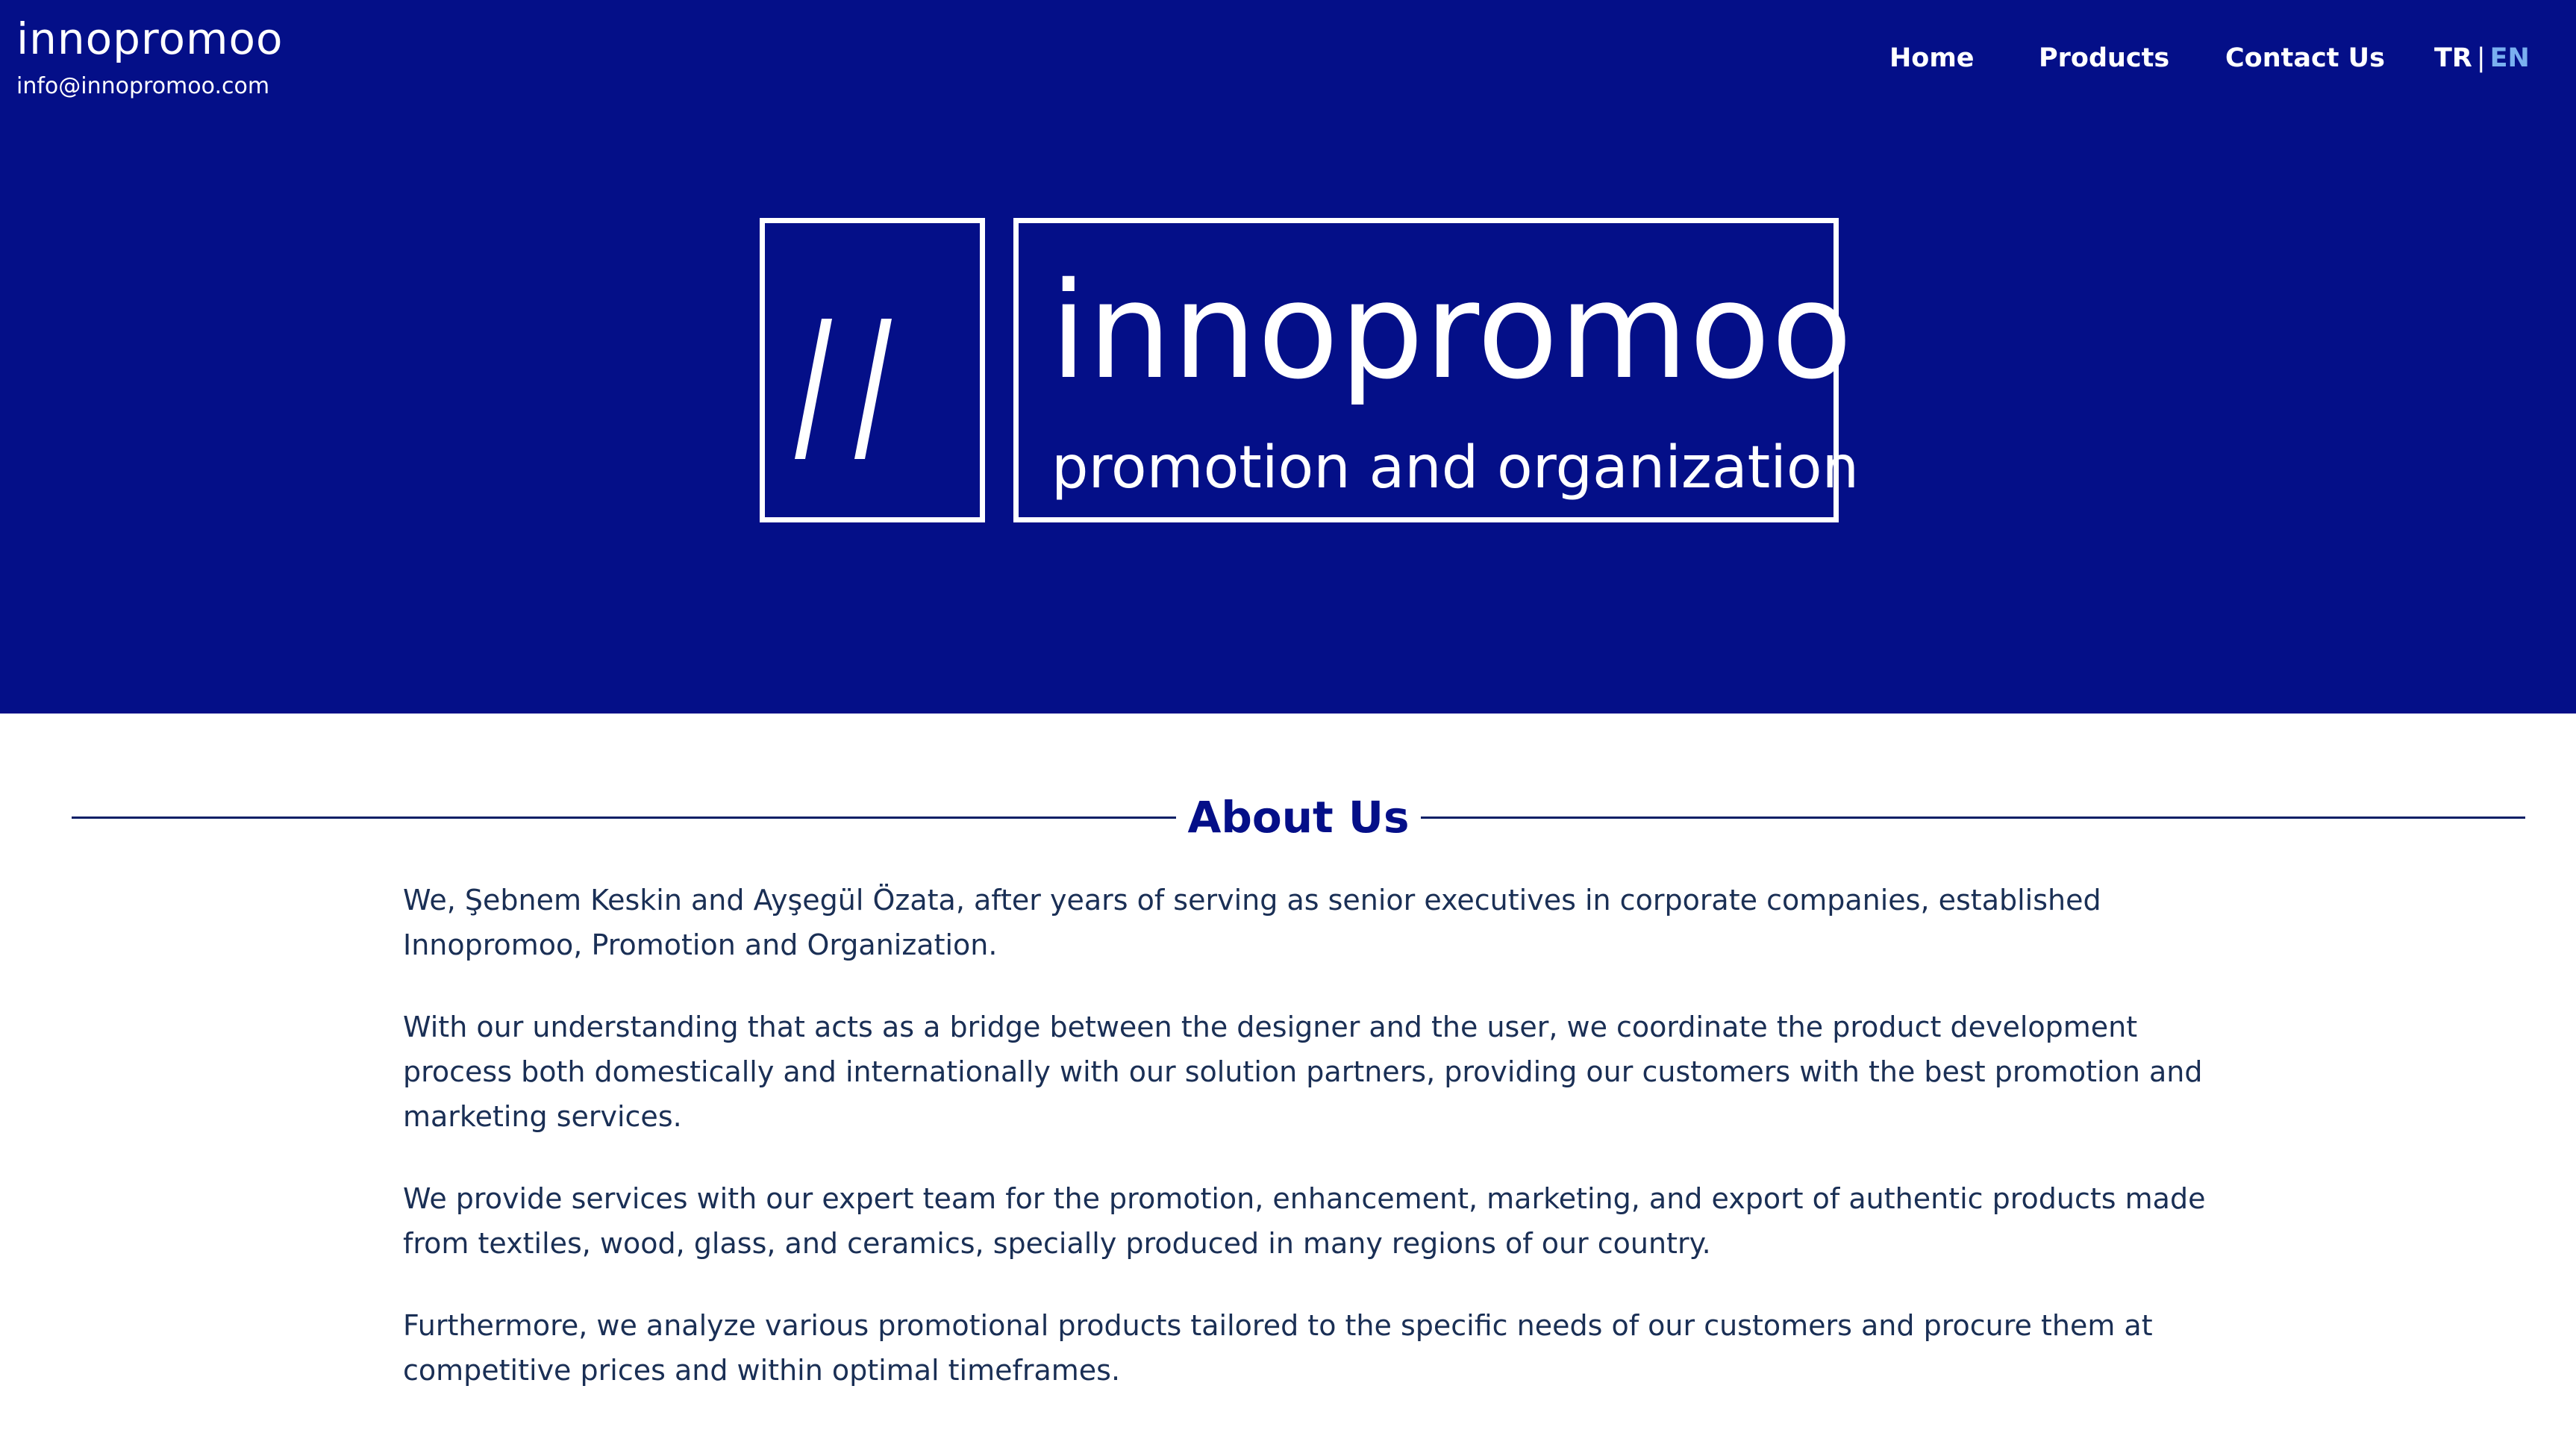 This screenshot has height=1430, width=2576. I want to click on logo-tagline: promotion and organization, so click(1455, 468).